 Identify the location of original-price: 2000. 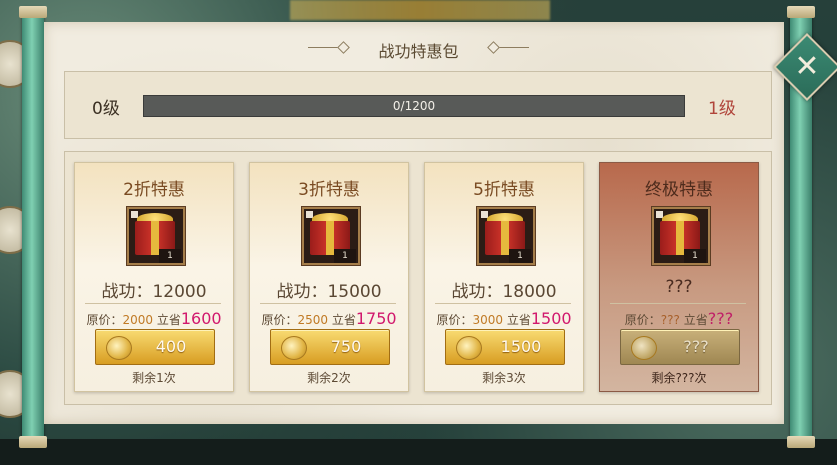
(137, 320).